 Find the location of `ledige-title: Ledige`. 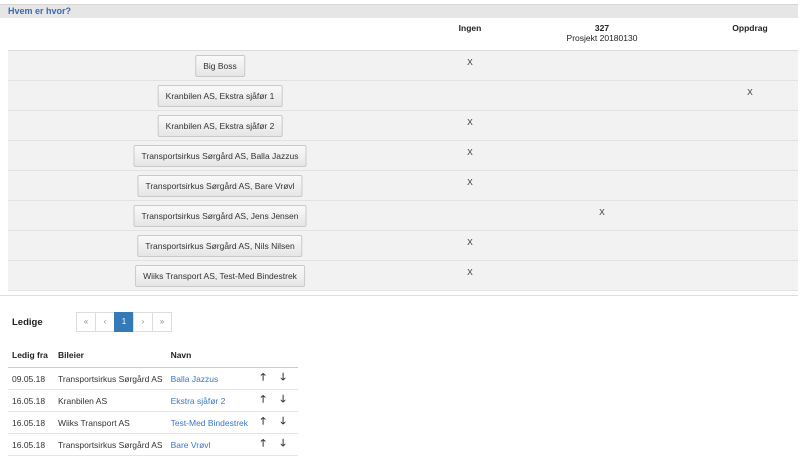

ledige-title: Ledige is located at coordinates (27, 322).